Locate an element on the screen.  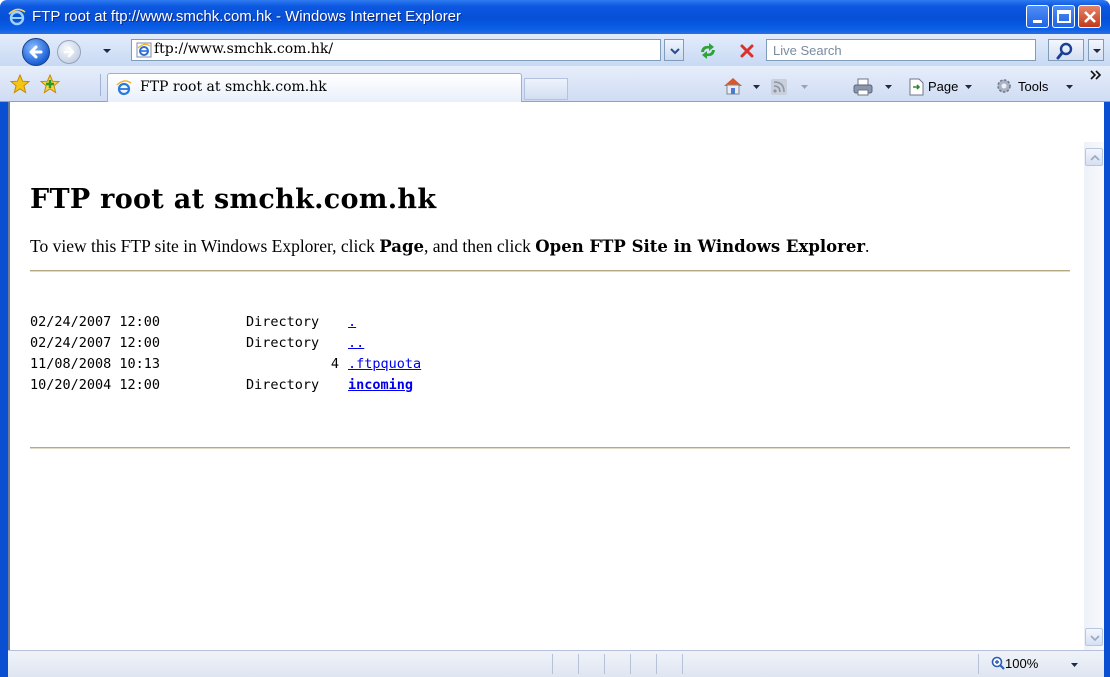
scroll-down-button is located at coordinates (1094, 637).